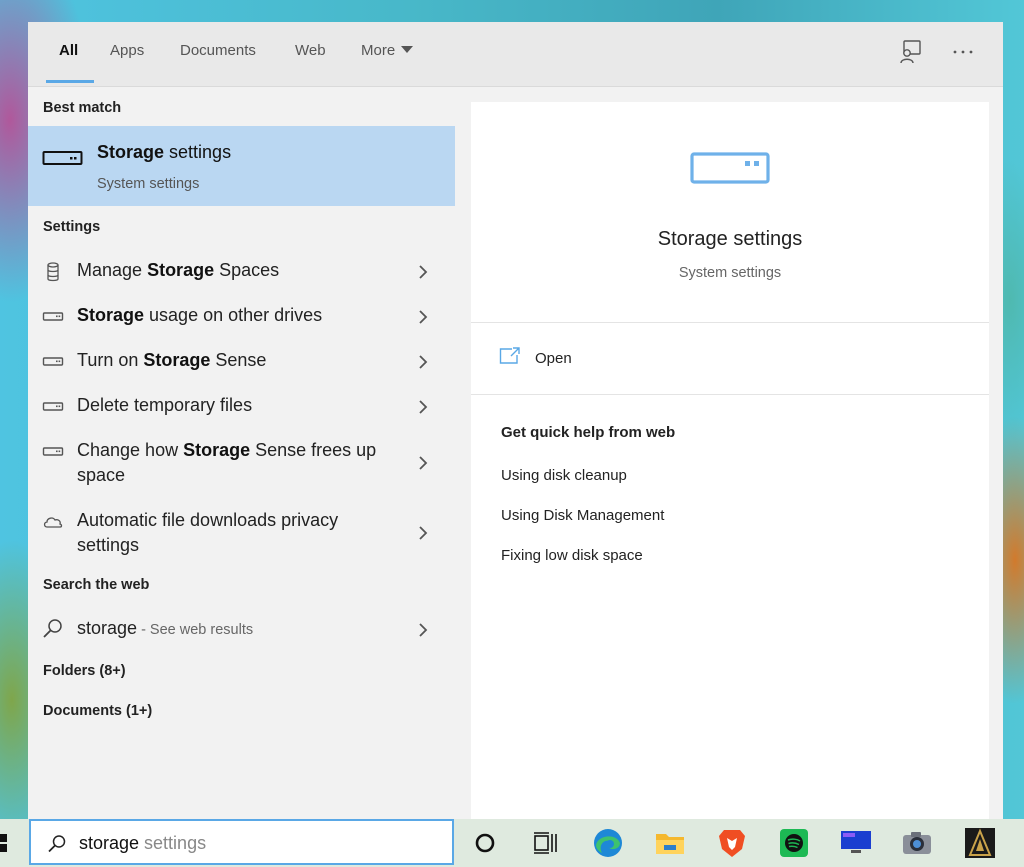 The width and height of the screenshot is (1024, 867). I want to click on search-tabs-bar: All Apps Documents Web More, so click(515, 54).